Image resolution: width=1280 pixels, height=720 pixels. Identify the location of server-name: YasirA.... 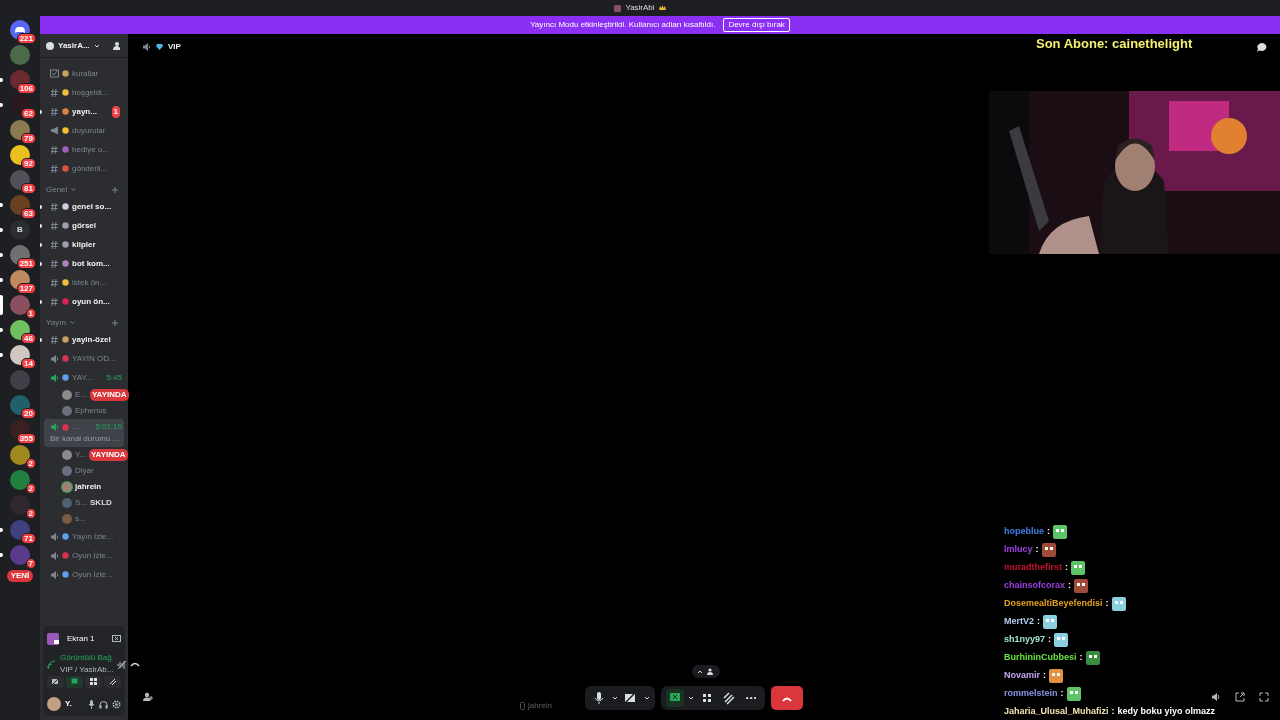
(74, 45).